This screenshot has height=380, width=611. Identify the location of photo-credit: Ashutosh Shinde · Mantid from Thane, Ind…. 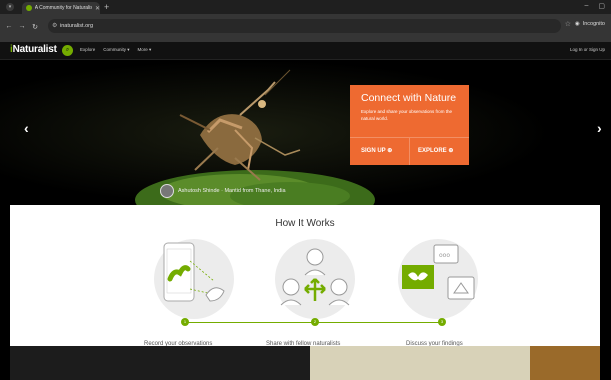
(223, 191).